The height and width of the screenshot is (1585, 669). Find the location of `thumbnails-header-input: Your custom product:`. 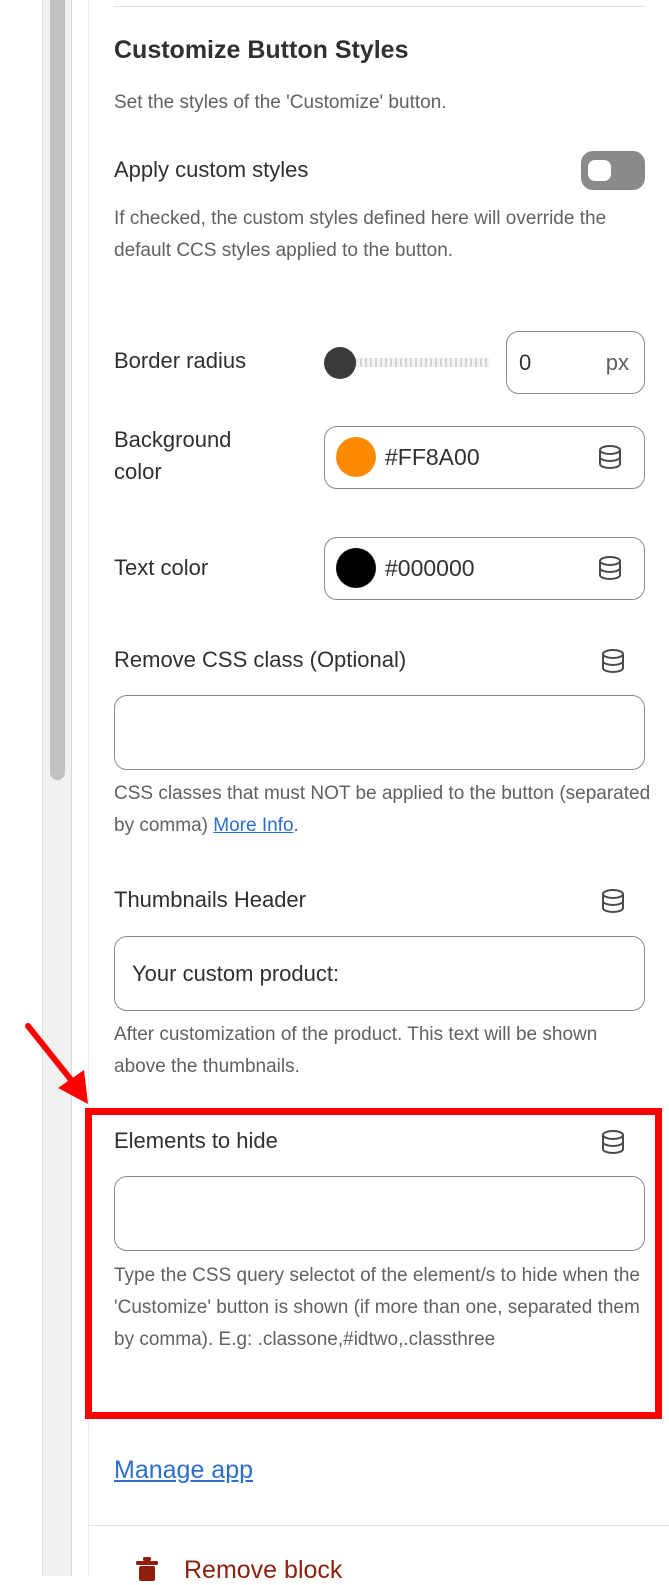

thumbnails-header-input: Your custom product: is located at coordinates (379, 973).